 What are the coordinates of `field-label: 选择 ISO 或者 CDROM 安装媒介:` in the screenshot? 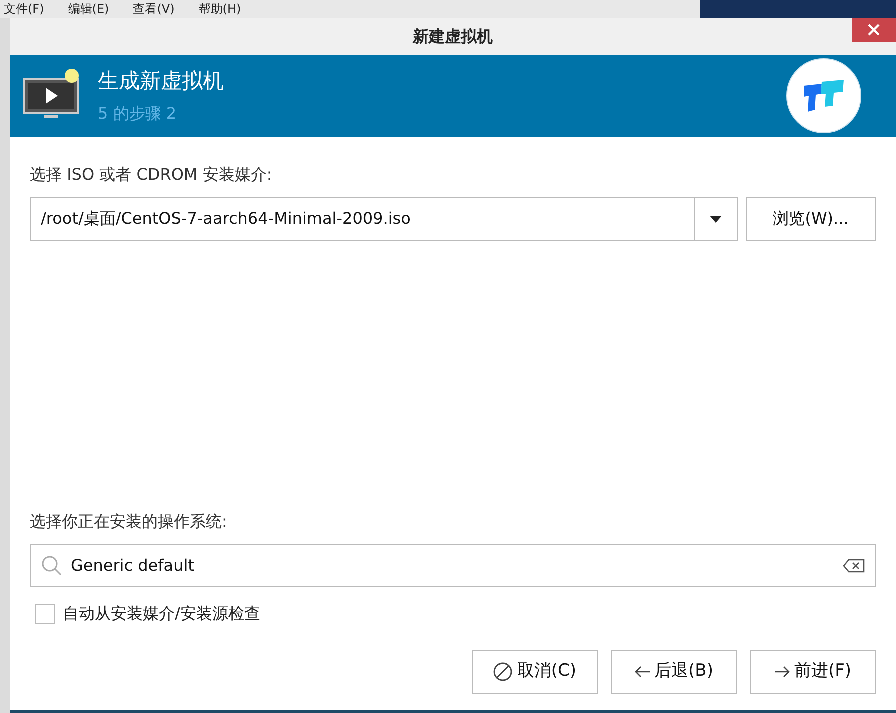 It's located at (152, 175).